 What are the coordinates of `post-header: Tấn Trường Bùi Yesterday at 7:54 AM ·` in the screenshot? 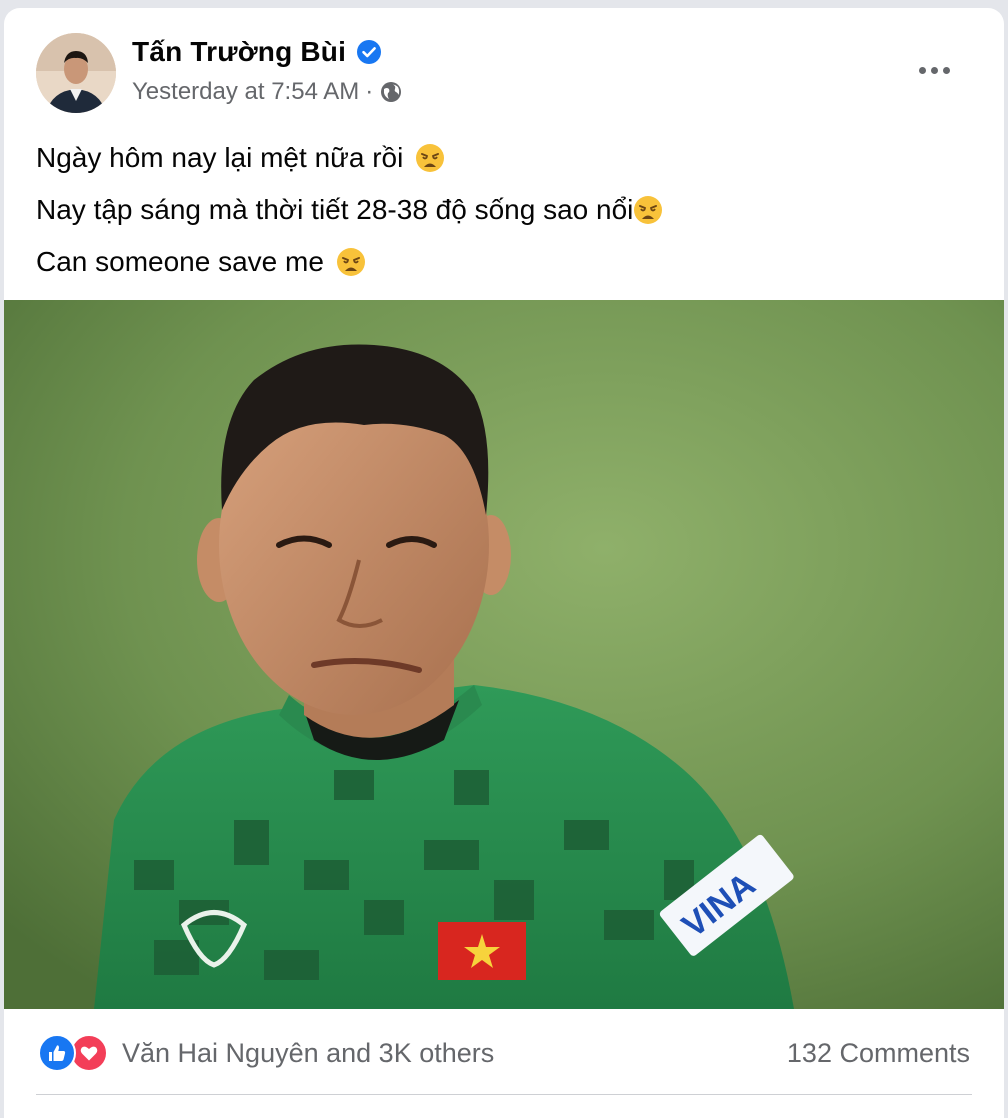 It's located at (504, 63).